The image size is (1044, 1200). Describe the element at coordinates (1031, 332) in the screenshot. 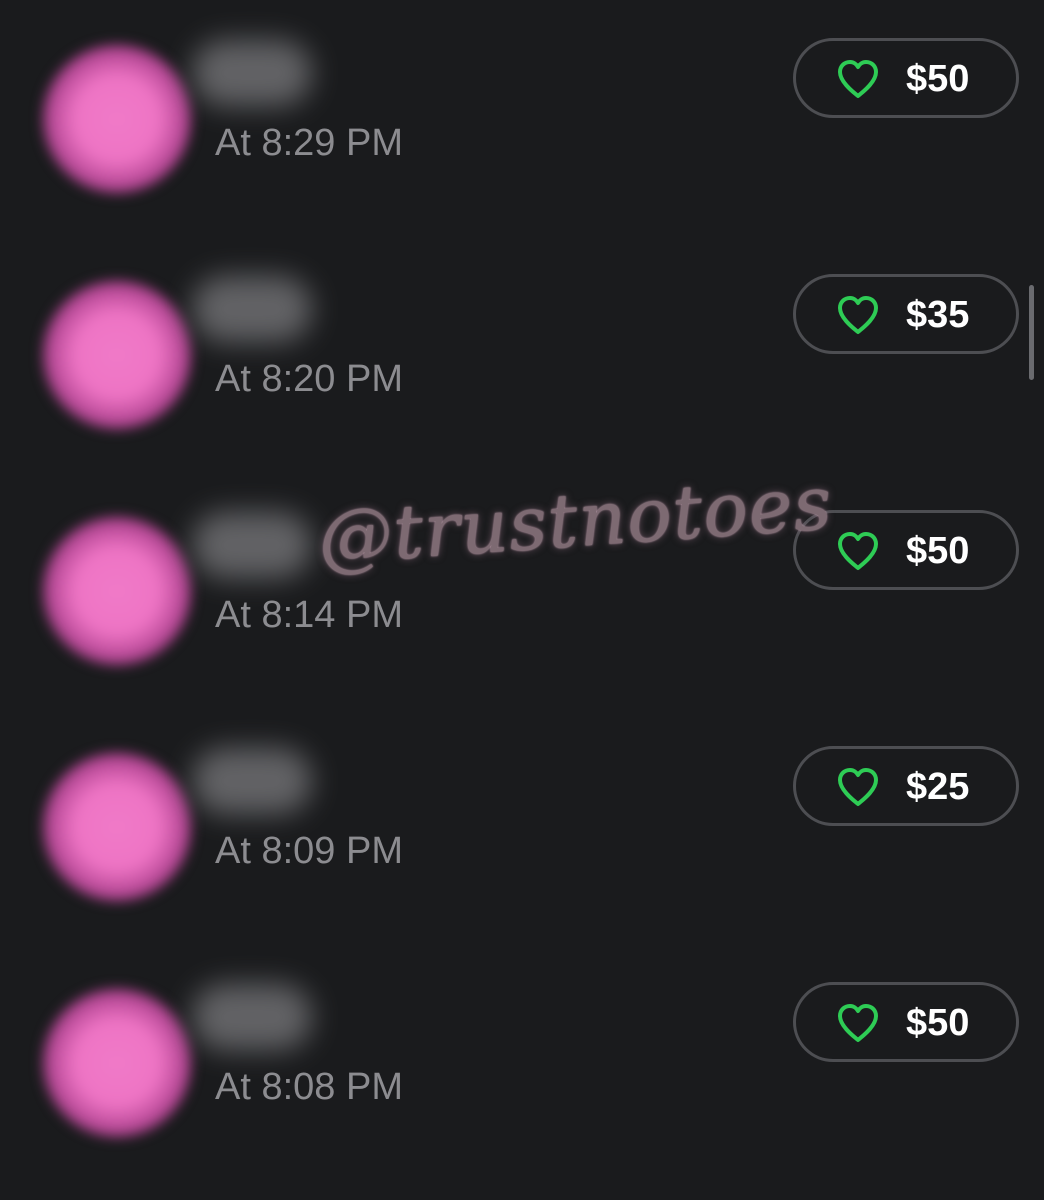

I see `scrollbar-thumb` at that location.